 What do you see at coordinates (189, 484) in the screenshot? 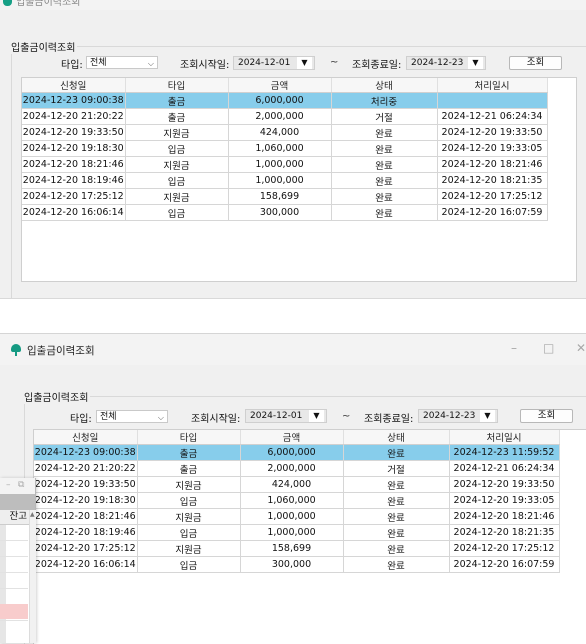
I see `cell-type: 지원금` at bounding box center [189, 484].